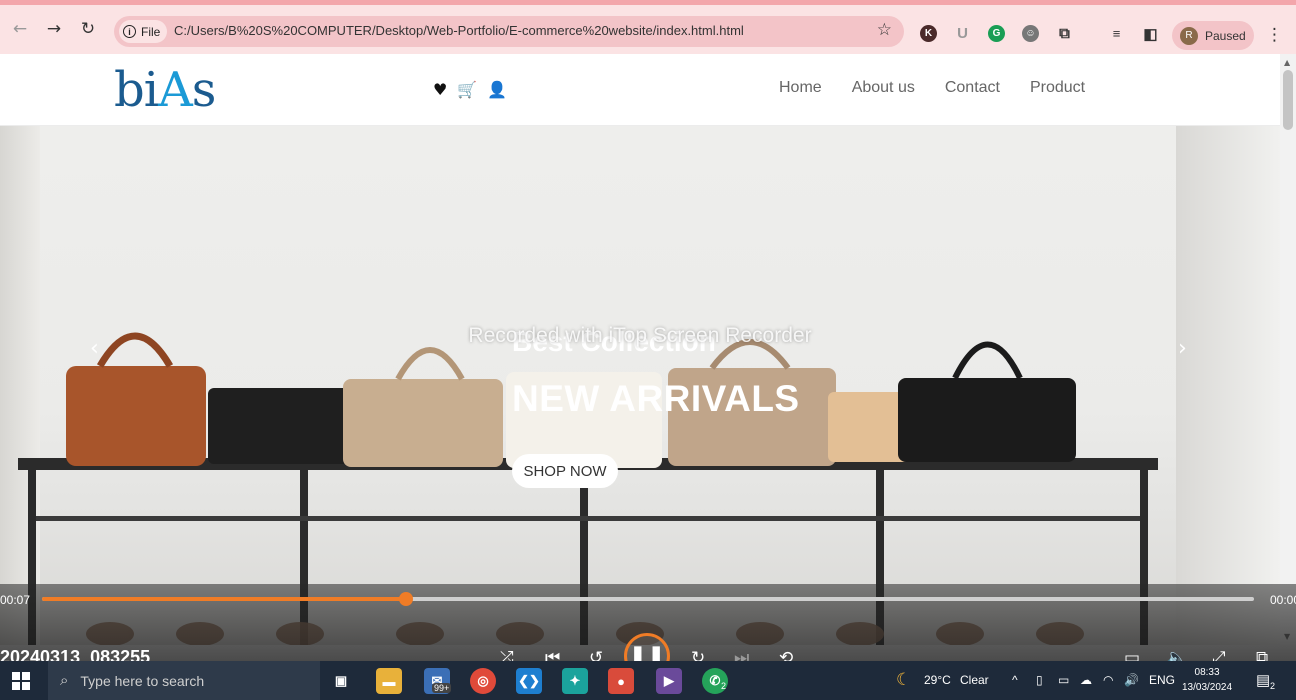  Describe the element at coordinates (883, 88) in the screenshot. I see `nav-about: About us` at that location.